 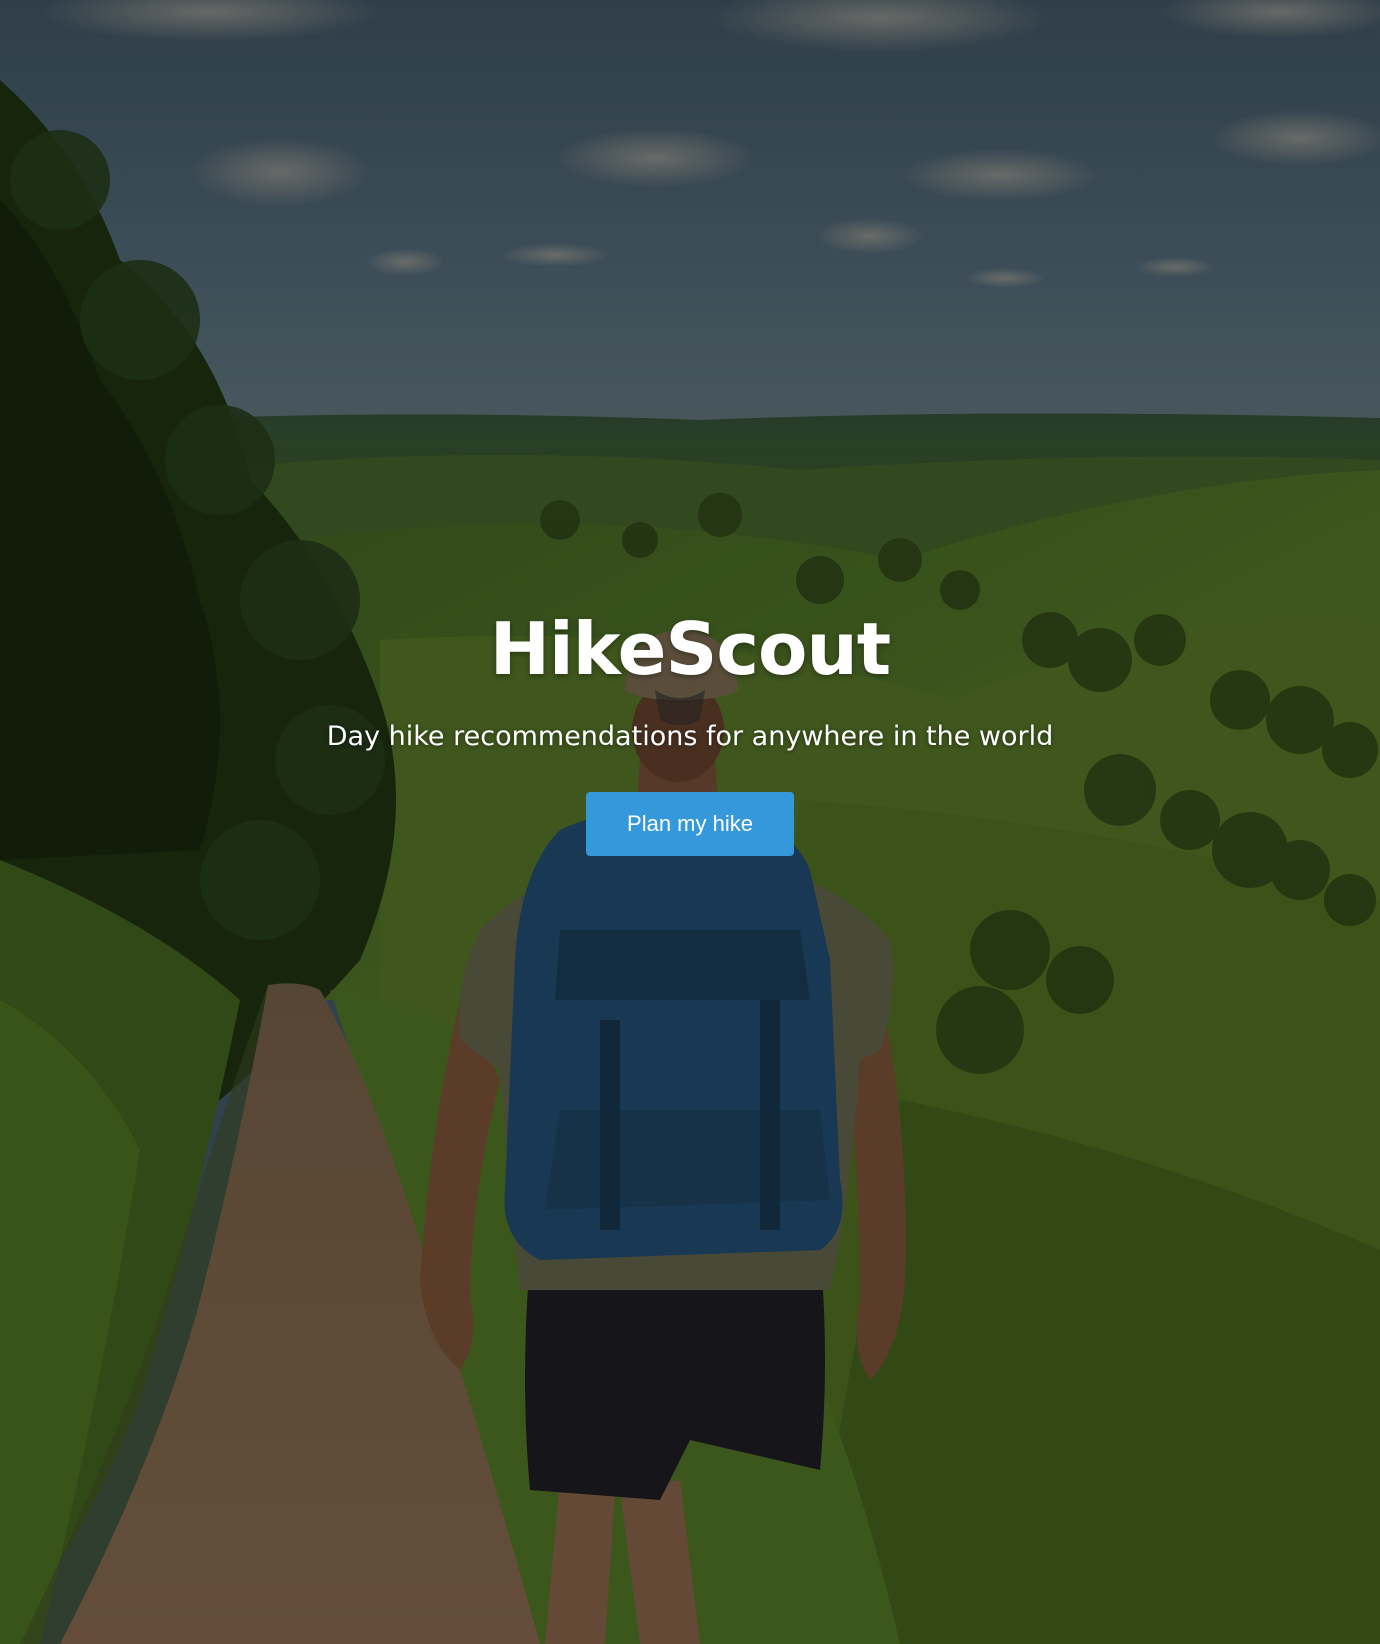 What do you see at coordinates (690, 649) in the screenshot?
I see `page-title: HikeScout` at bounding box center [690, 649].